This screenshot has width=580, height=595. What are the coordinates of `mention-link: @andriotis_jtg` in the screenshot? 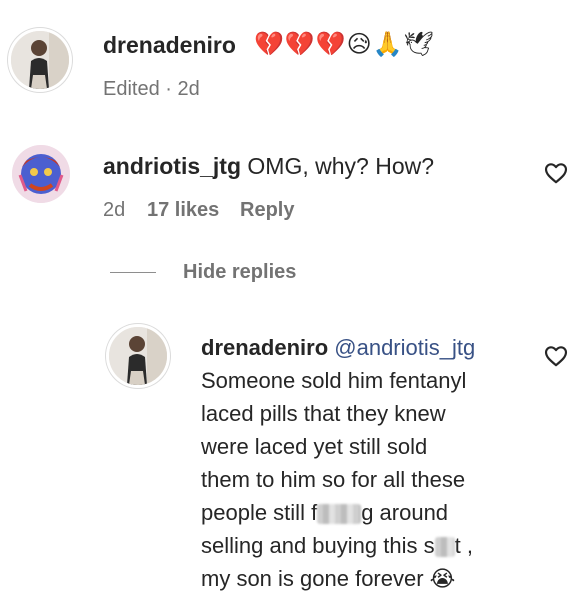 It's located at (404, 347).